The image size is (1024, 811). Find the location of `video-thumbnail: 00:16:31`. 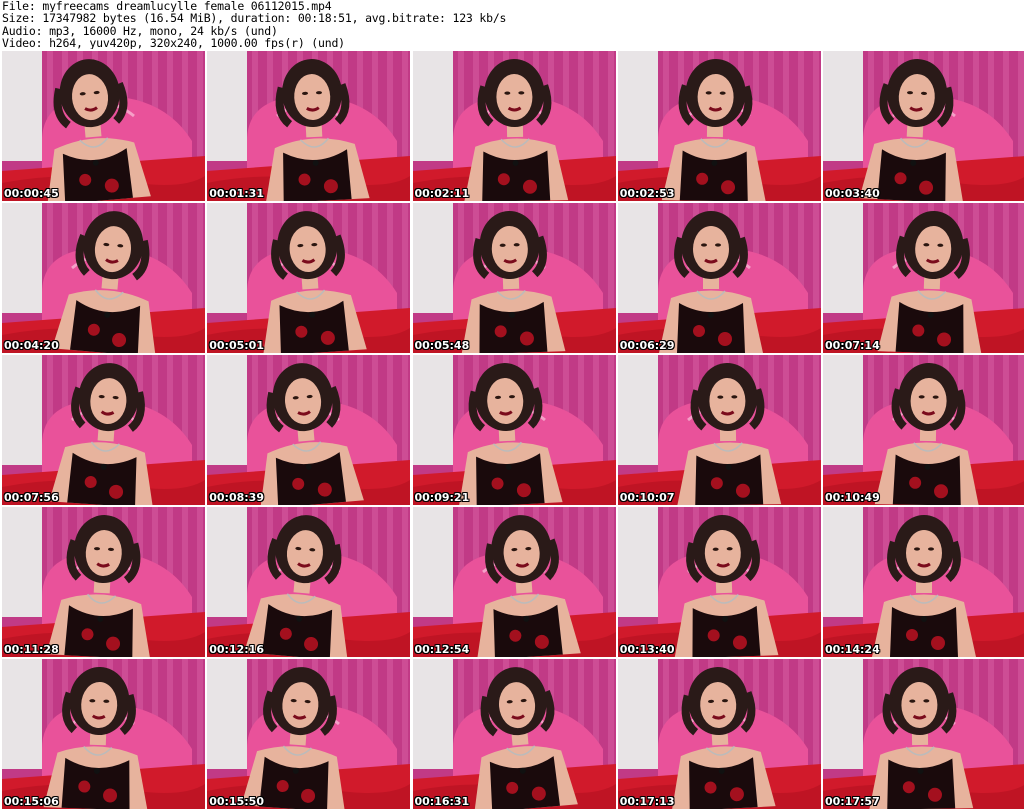

video-thumbnail: 00:16:31 is located at coordinates (514, 734).